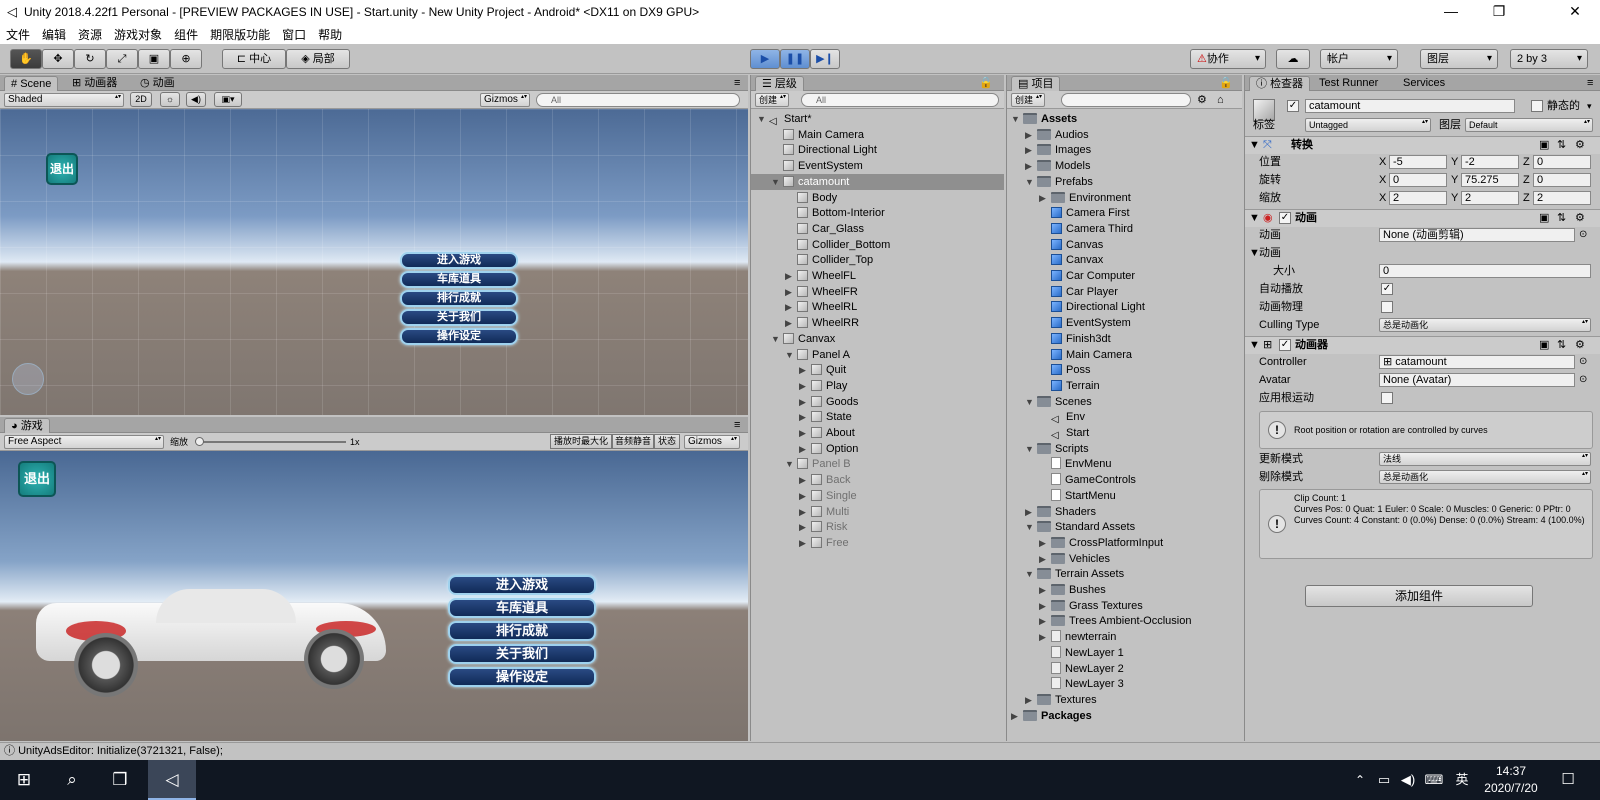  Describe the element at coordinates (1124, 166) in the screenshot. I see `project-item: ▶ Models` at that location.